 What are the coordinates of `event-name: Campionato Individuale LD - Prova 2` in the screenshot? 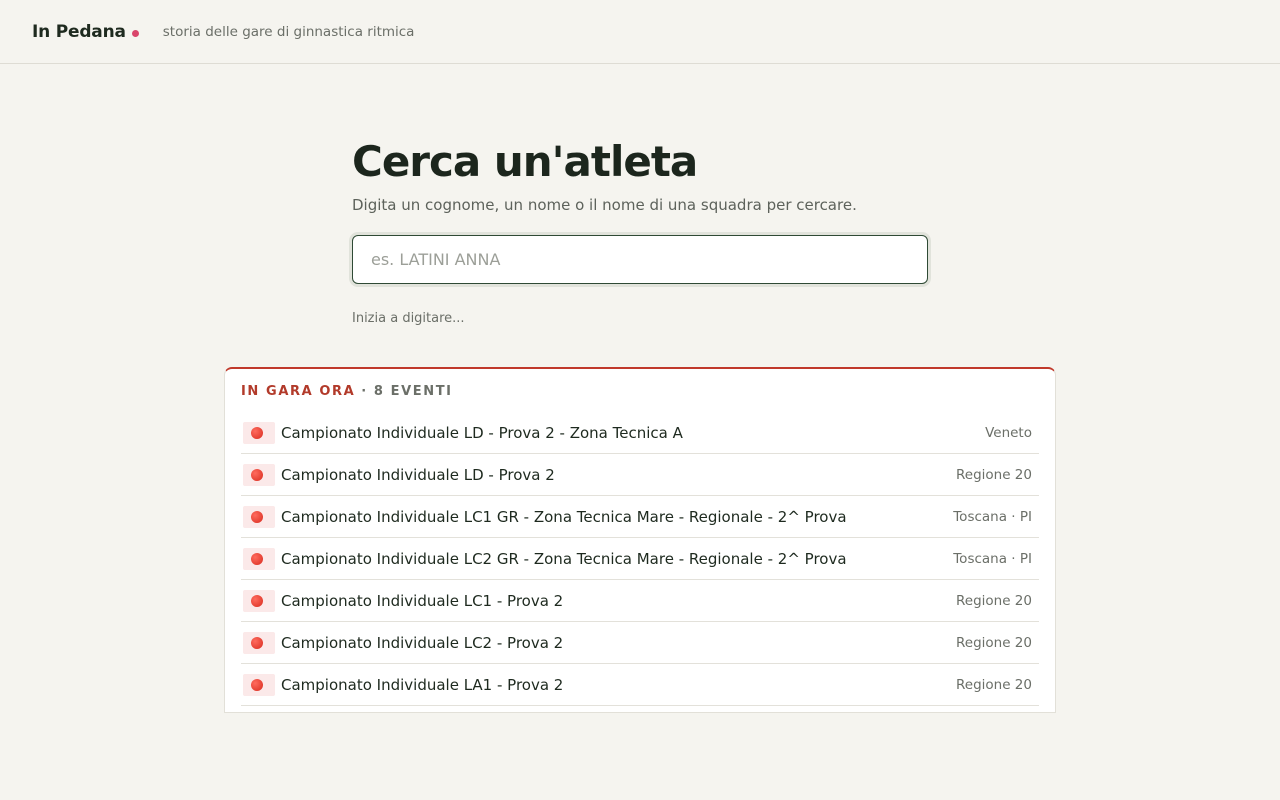 It's located at (618, 475).